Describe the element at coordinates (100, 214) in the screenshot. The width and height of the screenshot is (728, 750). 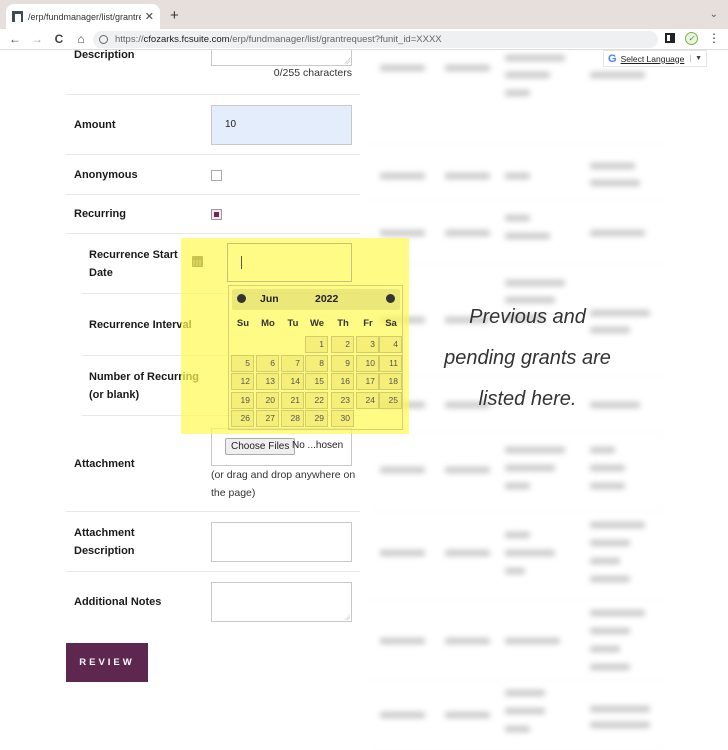
I see `recurring-label: Recurring` at that location.